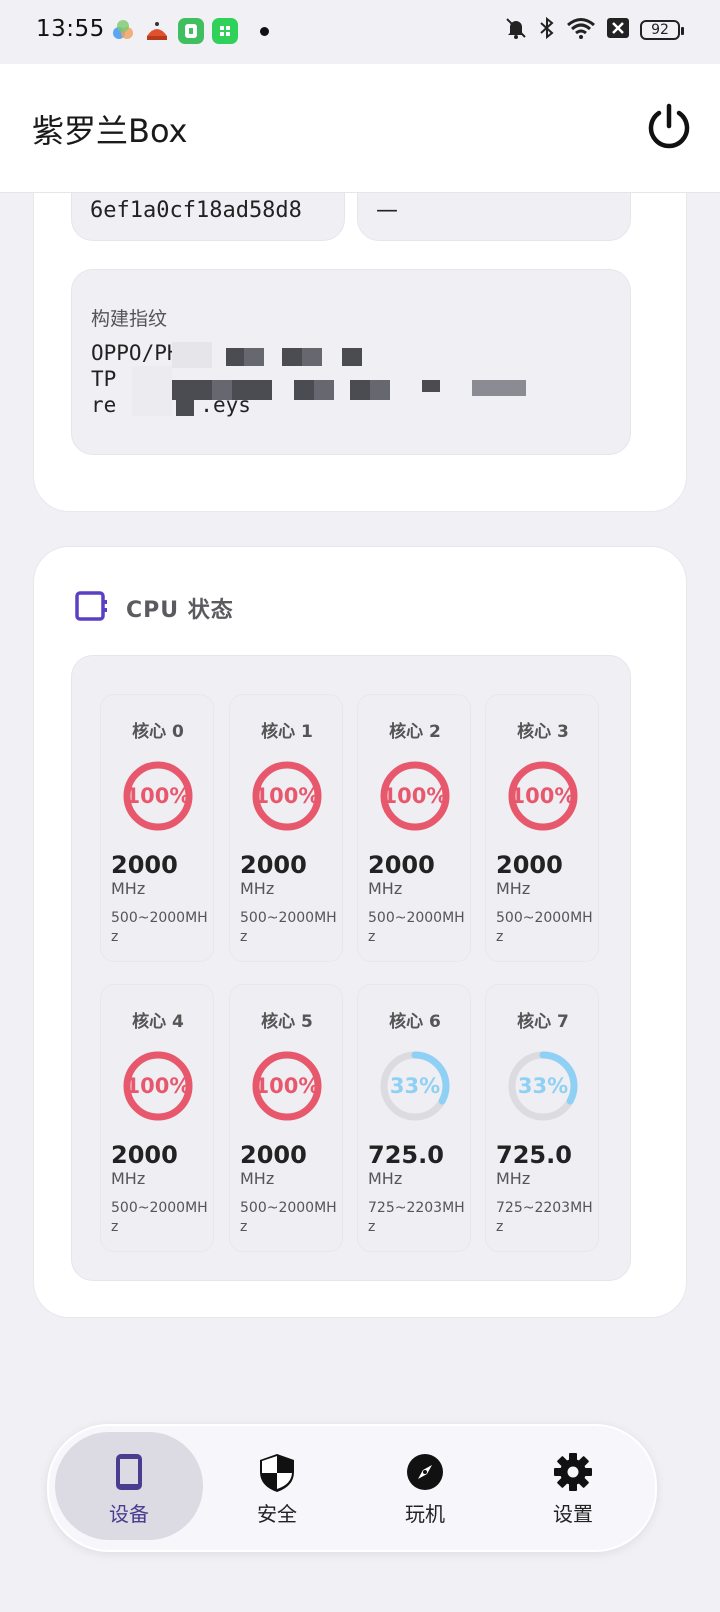 Image resolution: width=720 pixels, height=1612 pixels. I want to click on status-time: 13:55, so click(70, 29).